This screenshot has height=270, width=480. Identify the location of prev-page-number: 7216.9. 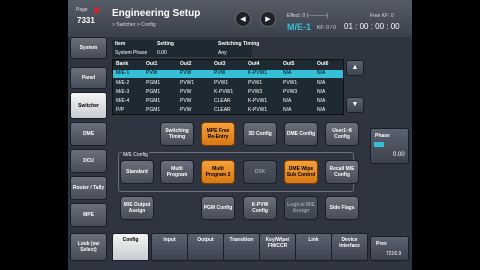
(394, 254).